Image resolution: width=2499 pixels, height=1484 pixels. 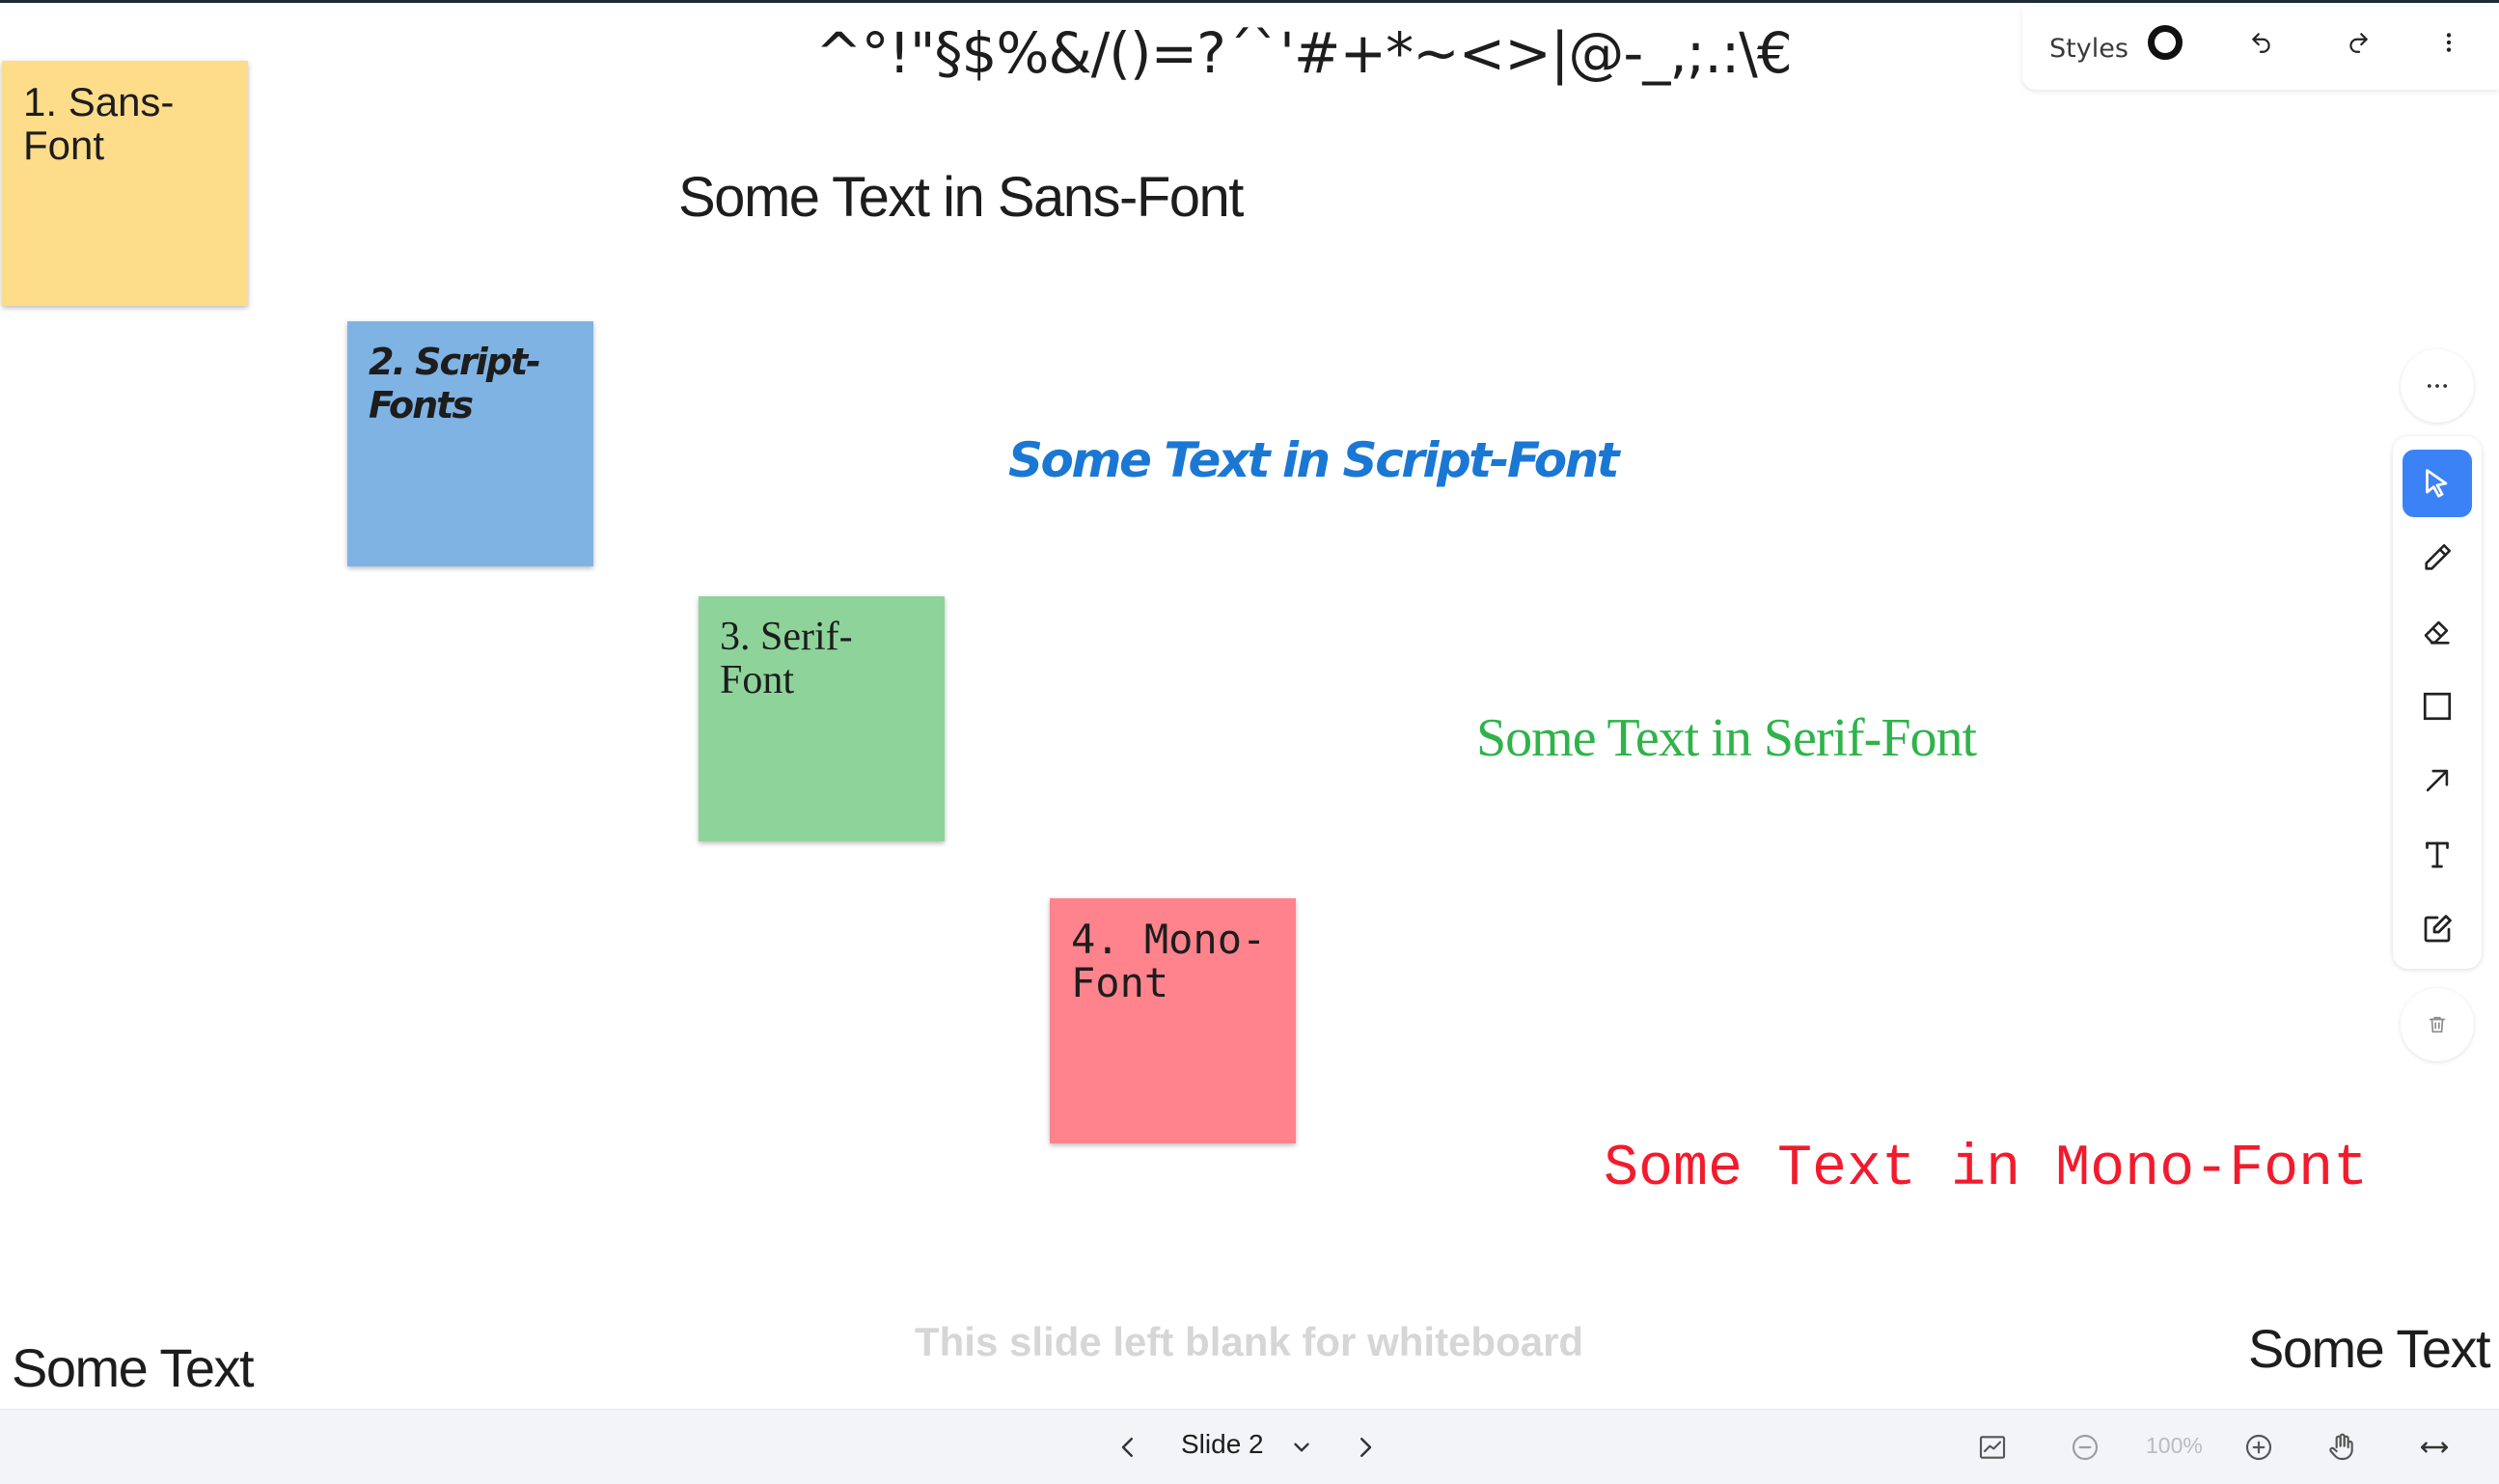 I want to click on pencil-icon, so click(x=2438, y=556).